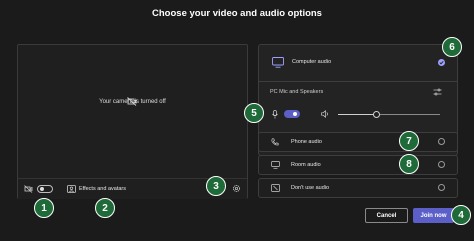 Image resolution: width=474 pixels, height=241 pixels. What do you see at coordinates (42, 189) in the screenshot?
I see `camera-toggle-knob` at bounding box center [42, 189].